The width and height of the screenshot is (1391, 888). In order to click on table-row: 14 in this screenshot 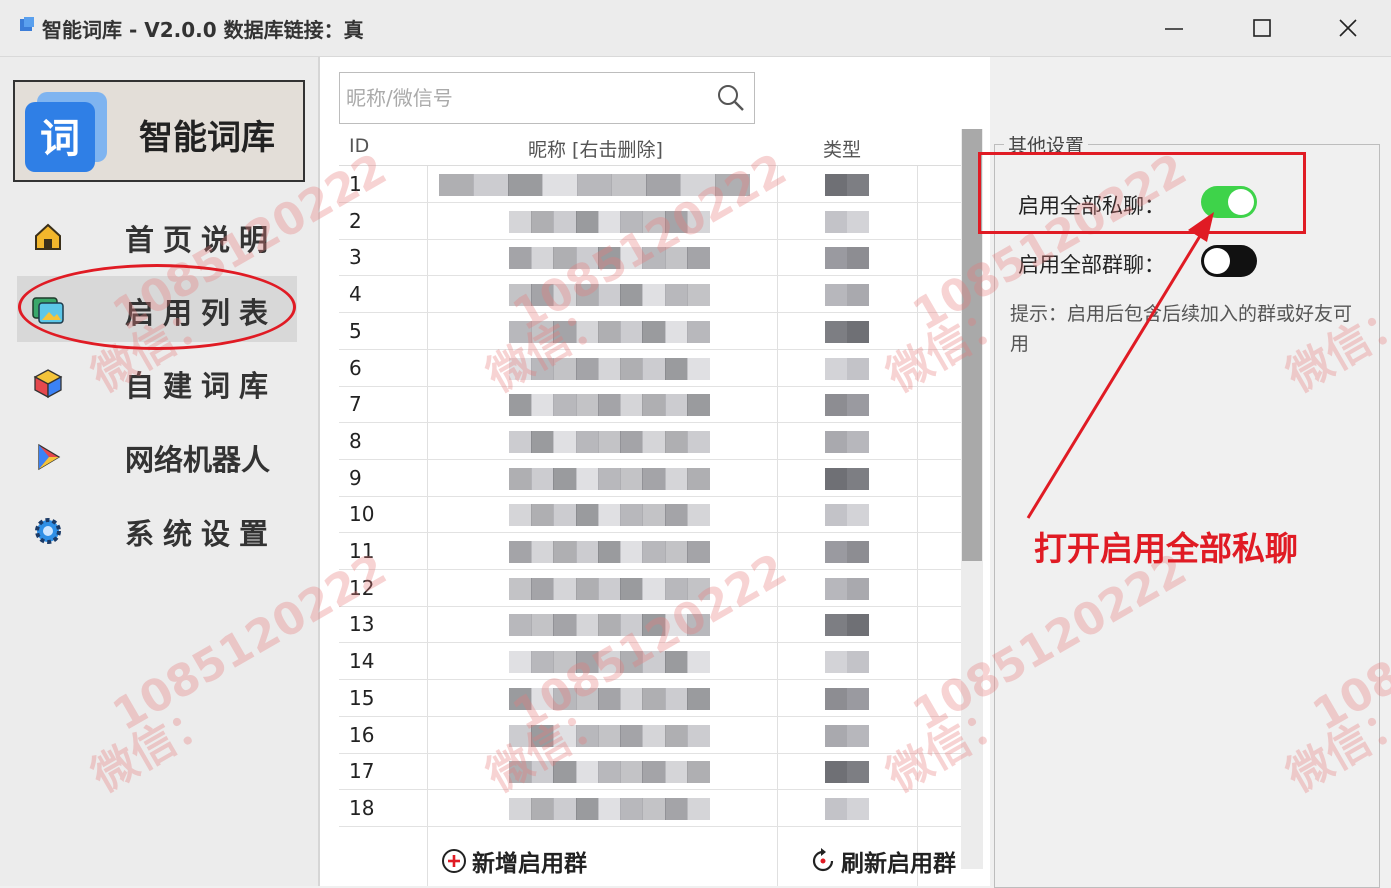, I will do `click(650, 661)`.